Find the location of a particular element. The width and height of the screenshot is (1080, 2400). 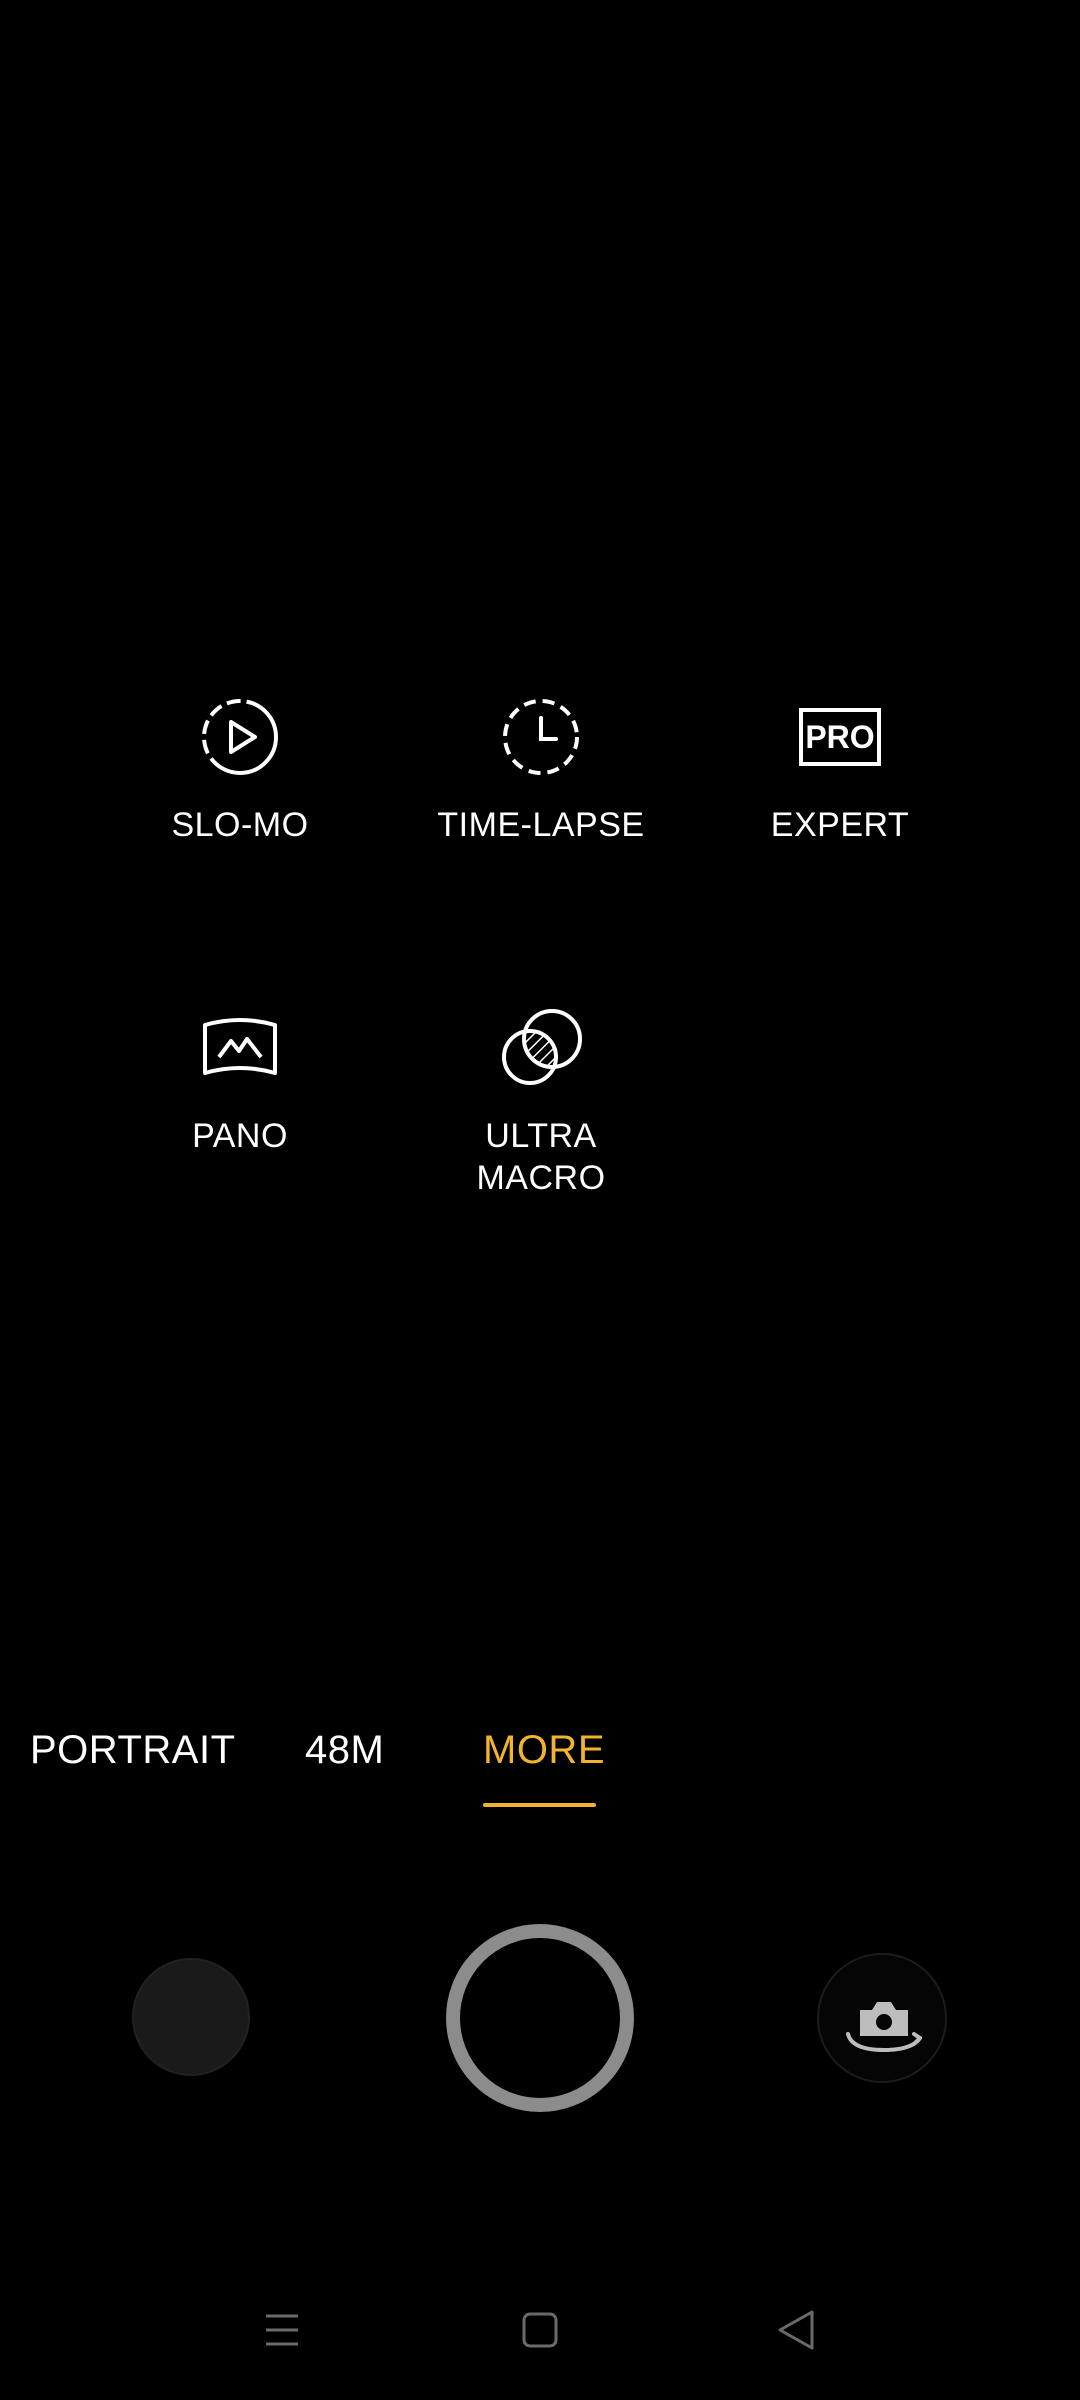

active-tab-indicator is located at coordinates (539, 1805).